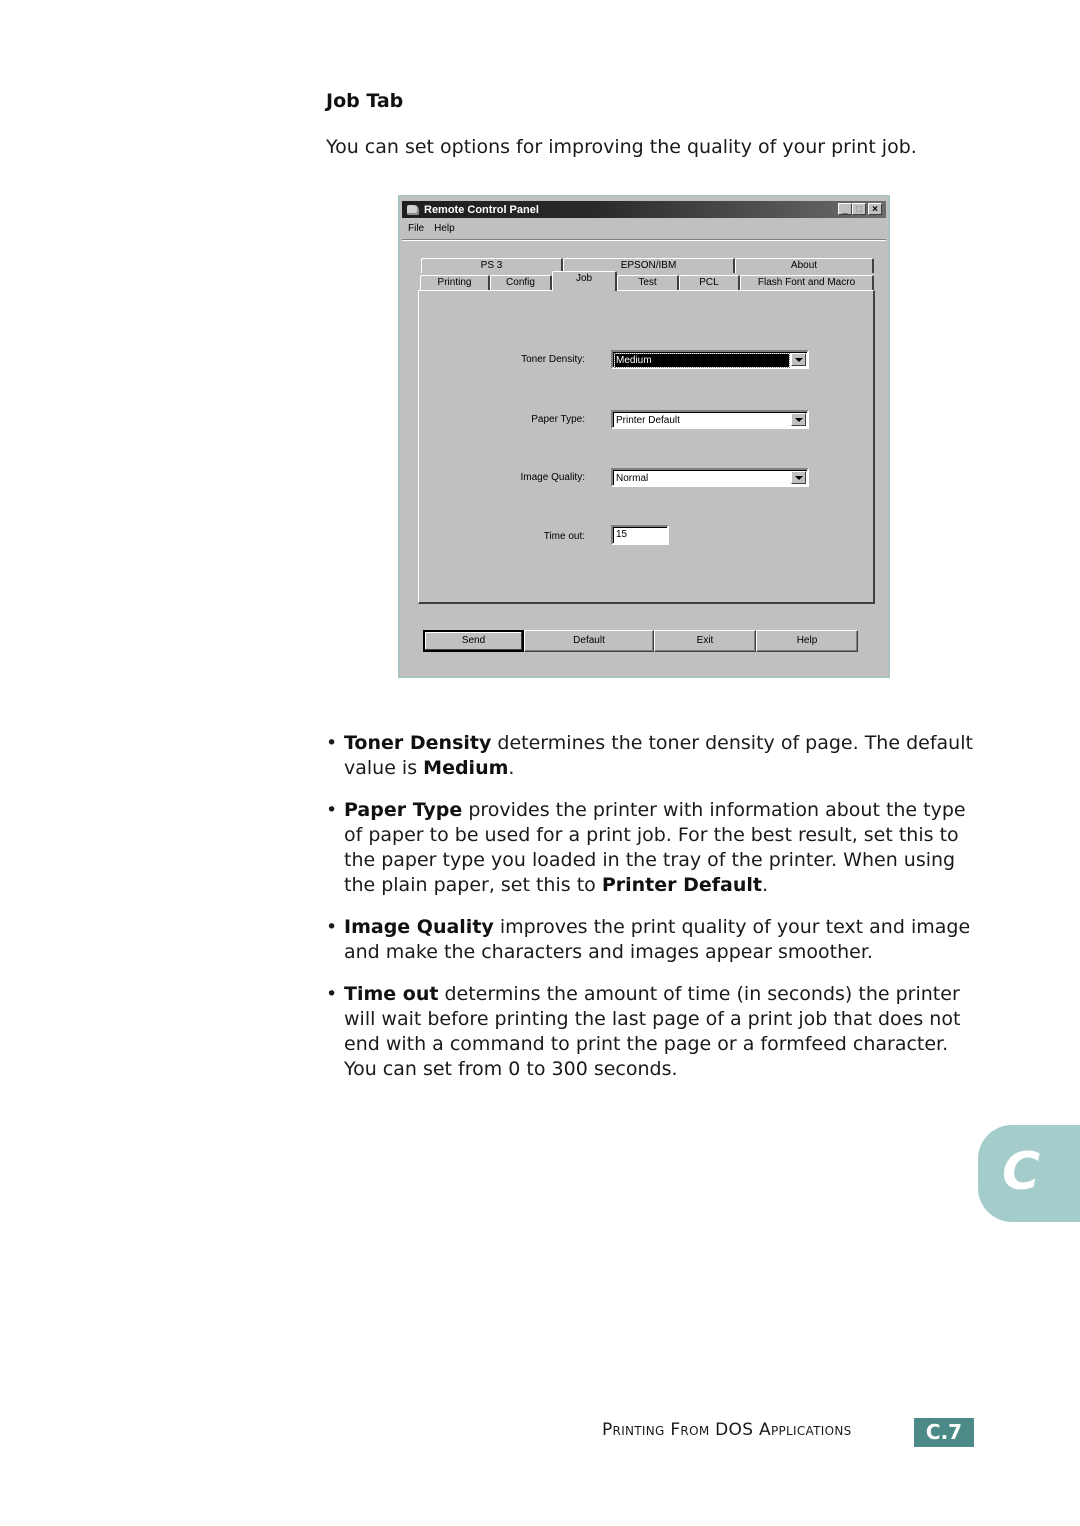 This screenshot has width=1080, height=1526. What do you see at coordinates (875, 209) in the screenshot?
I see `close-button: ×` at bounding box center [875, 209].